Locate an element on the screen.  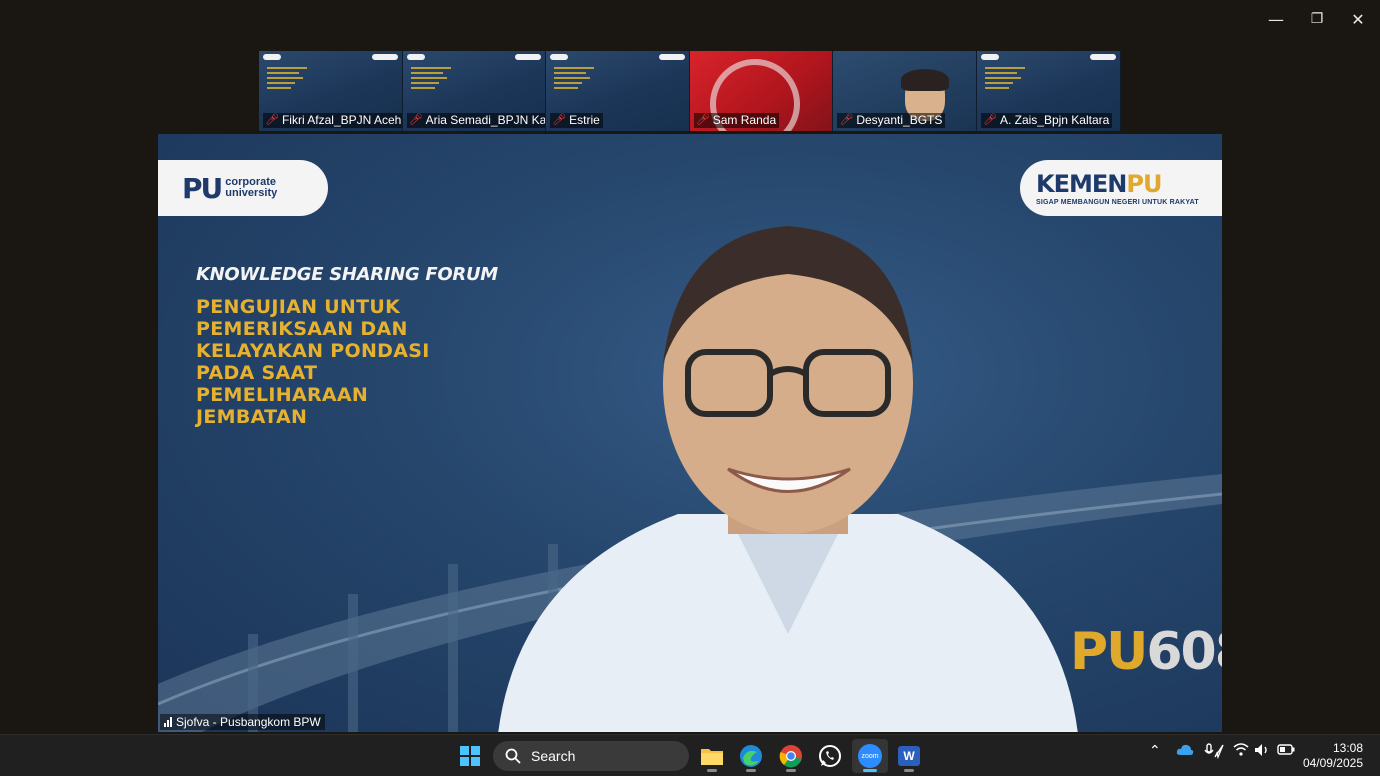
forum-title: KNOWLEDGE SHARING FORUM is located at coordinates (347, 274).